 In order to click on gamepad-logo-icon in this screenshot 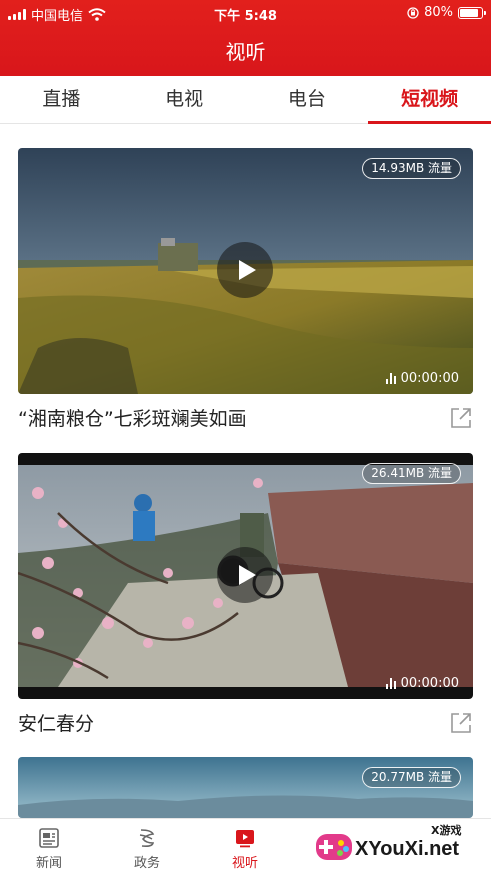, I will do `click(334, 847)`.